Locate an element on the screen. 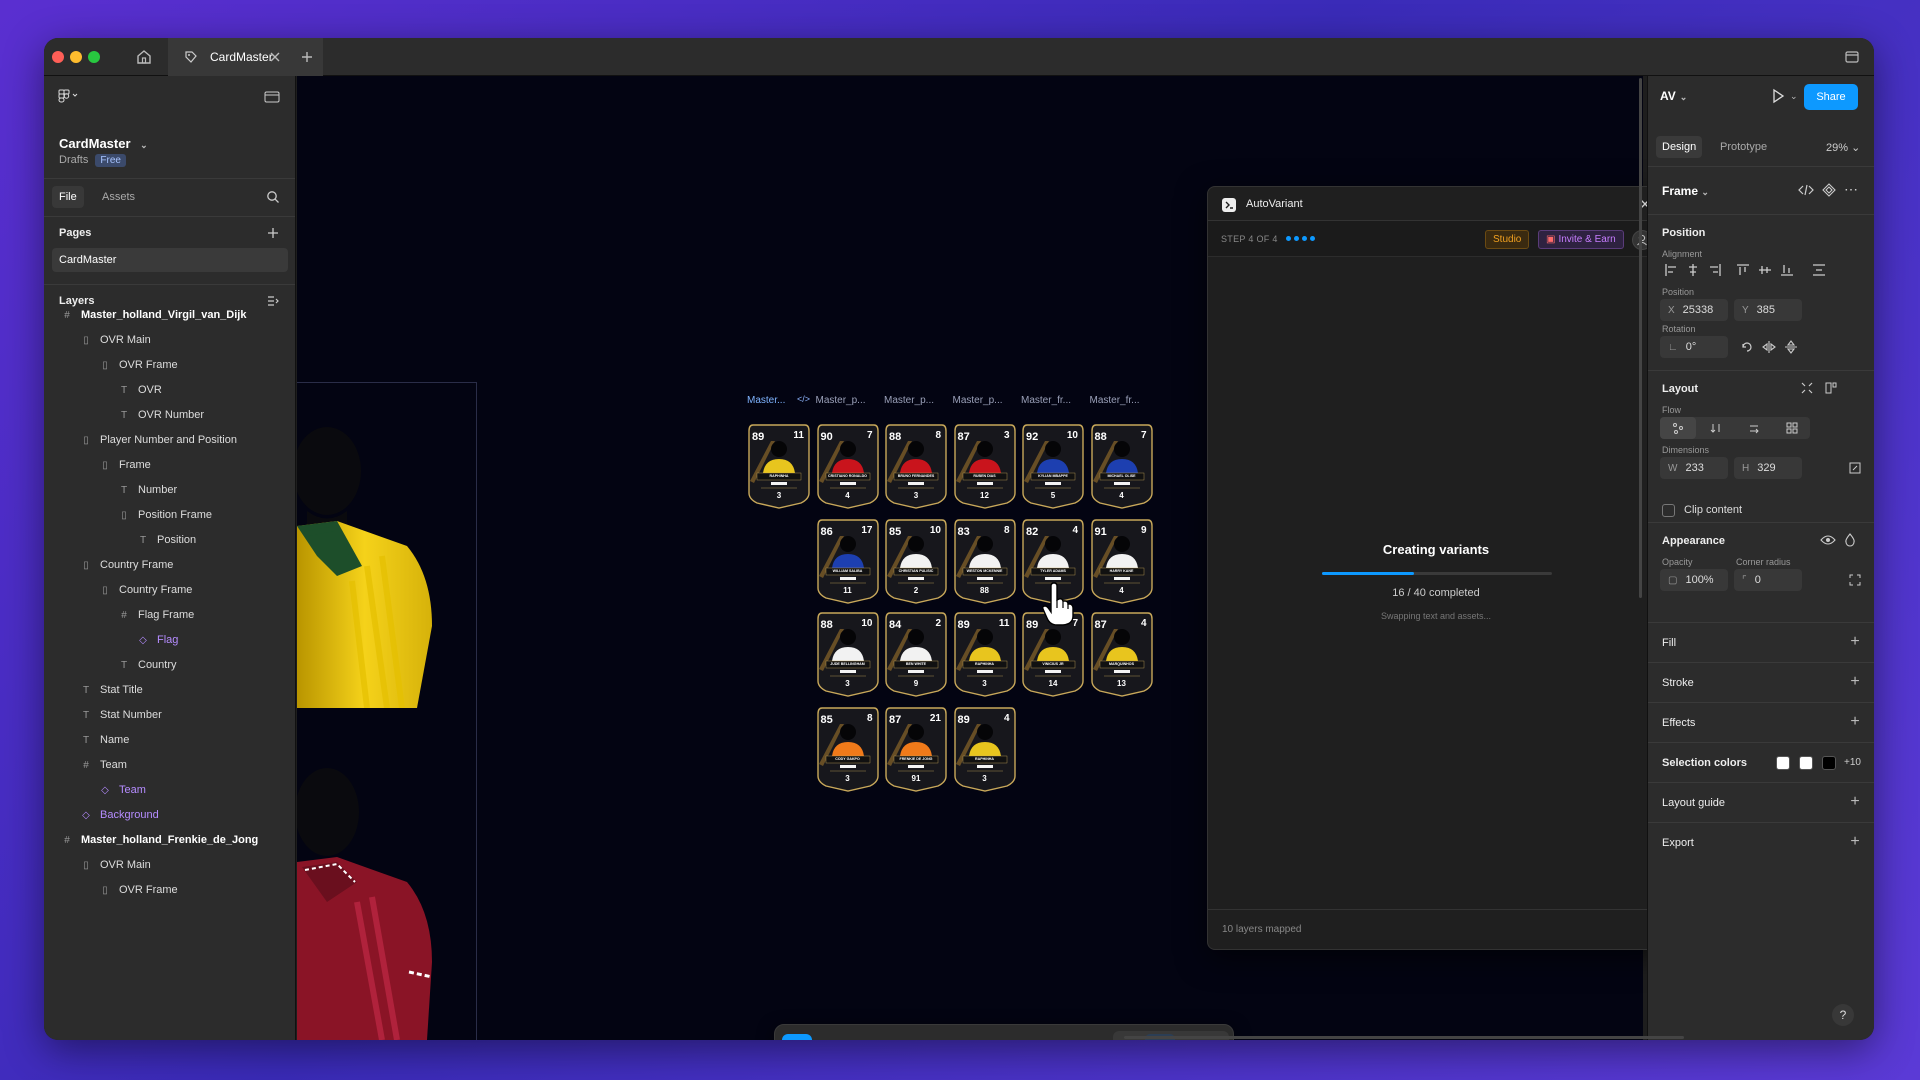  opacity-field: ▢ 100% is located at coordinates (1694, 580).